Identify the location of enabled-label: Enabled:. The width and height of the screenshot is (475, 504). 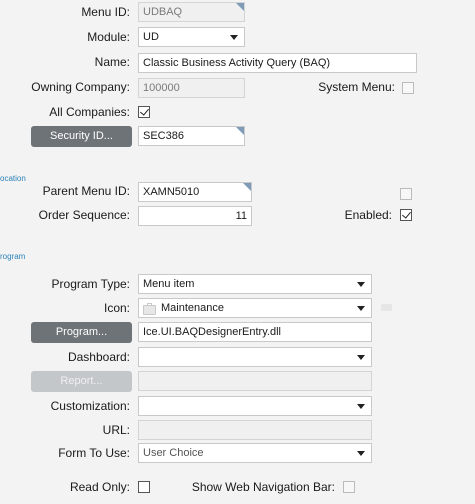
(368, 215).